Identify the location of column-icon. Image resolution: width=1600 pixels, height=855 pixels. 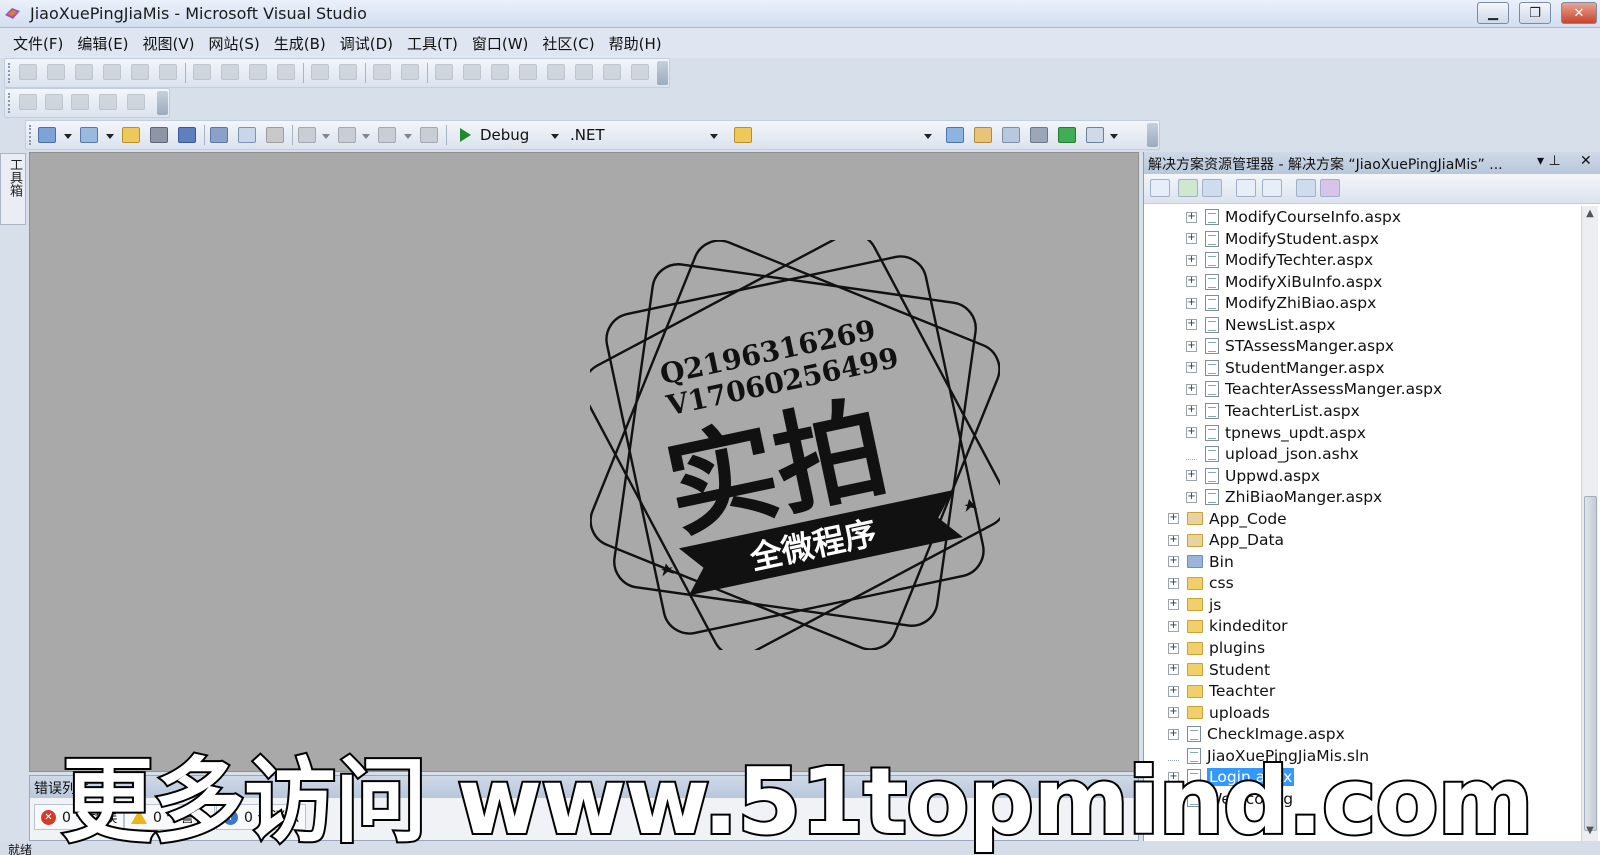
(80, 102).